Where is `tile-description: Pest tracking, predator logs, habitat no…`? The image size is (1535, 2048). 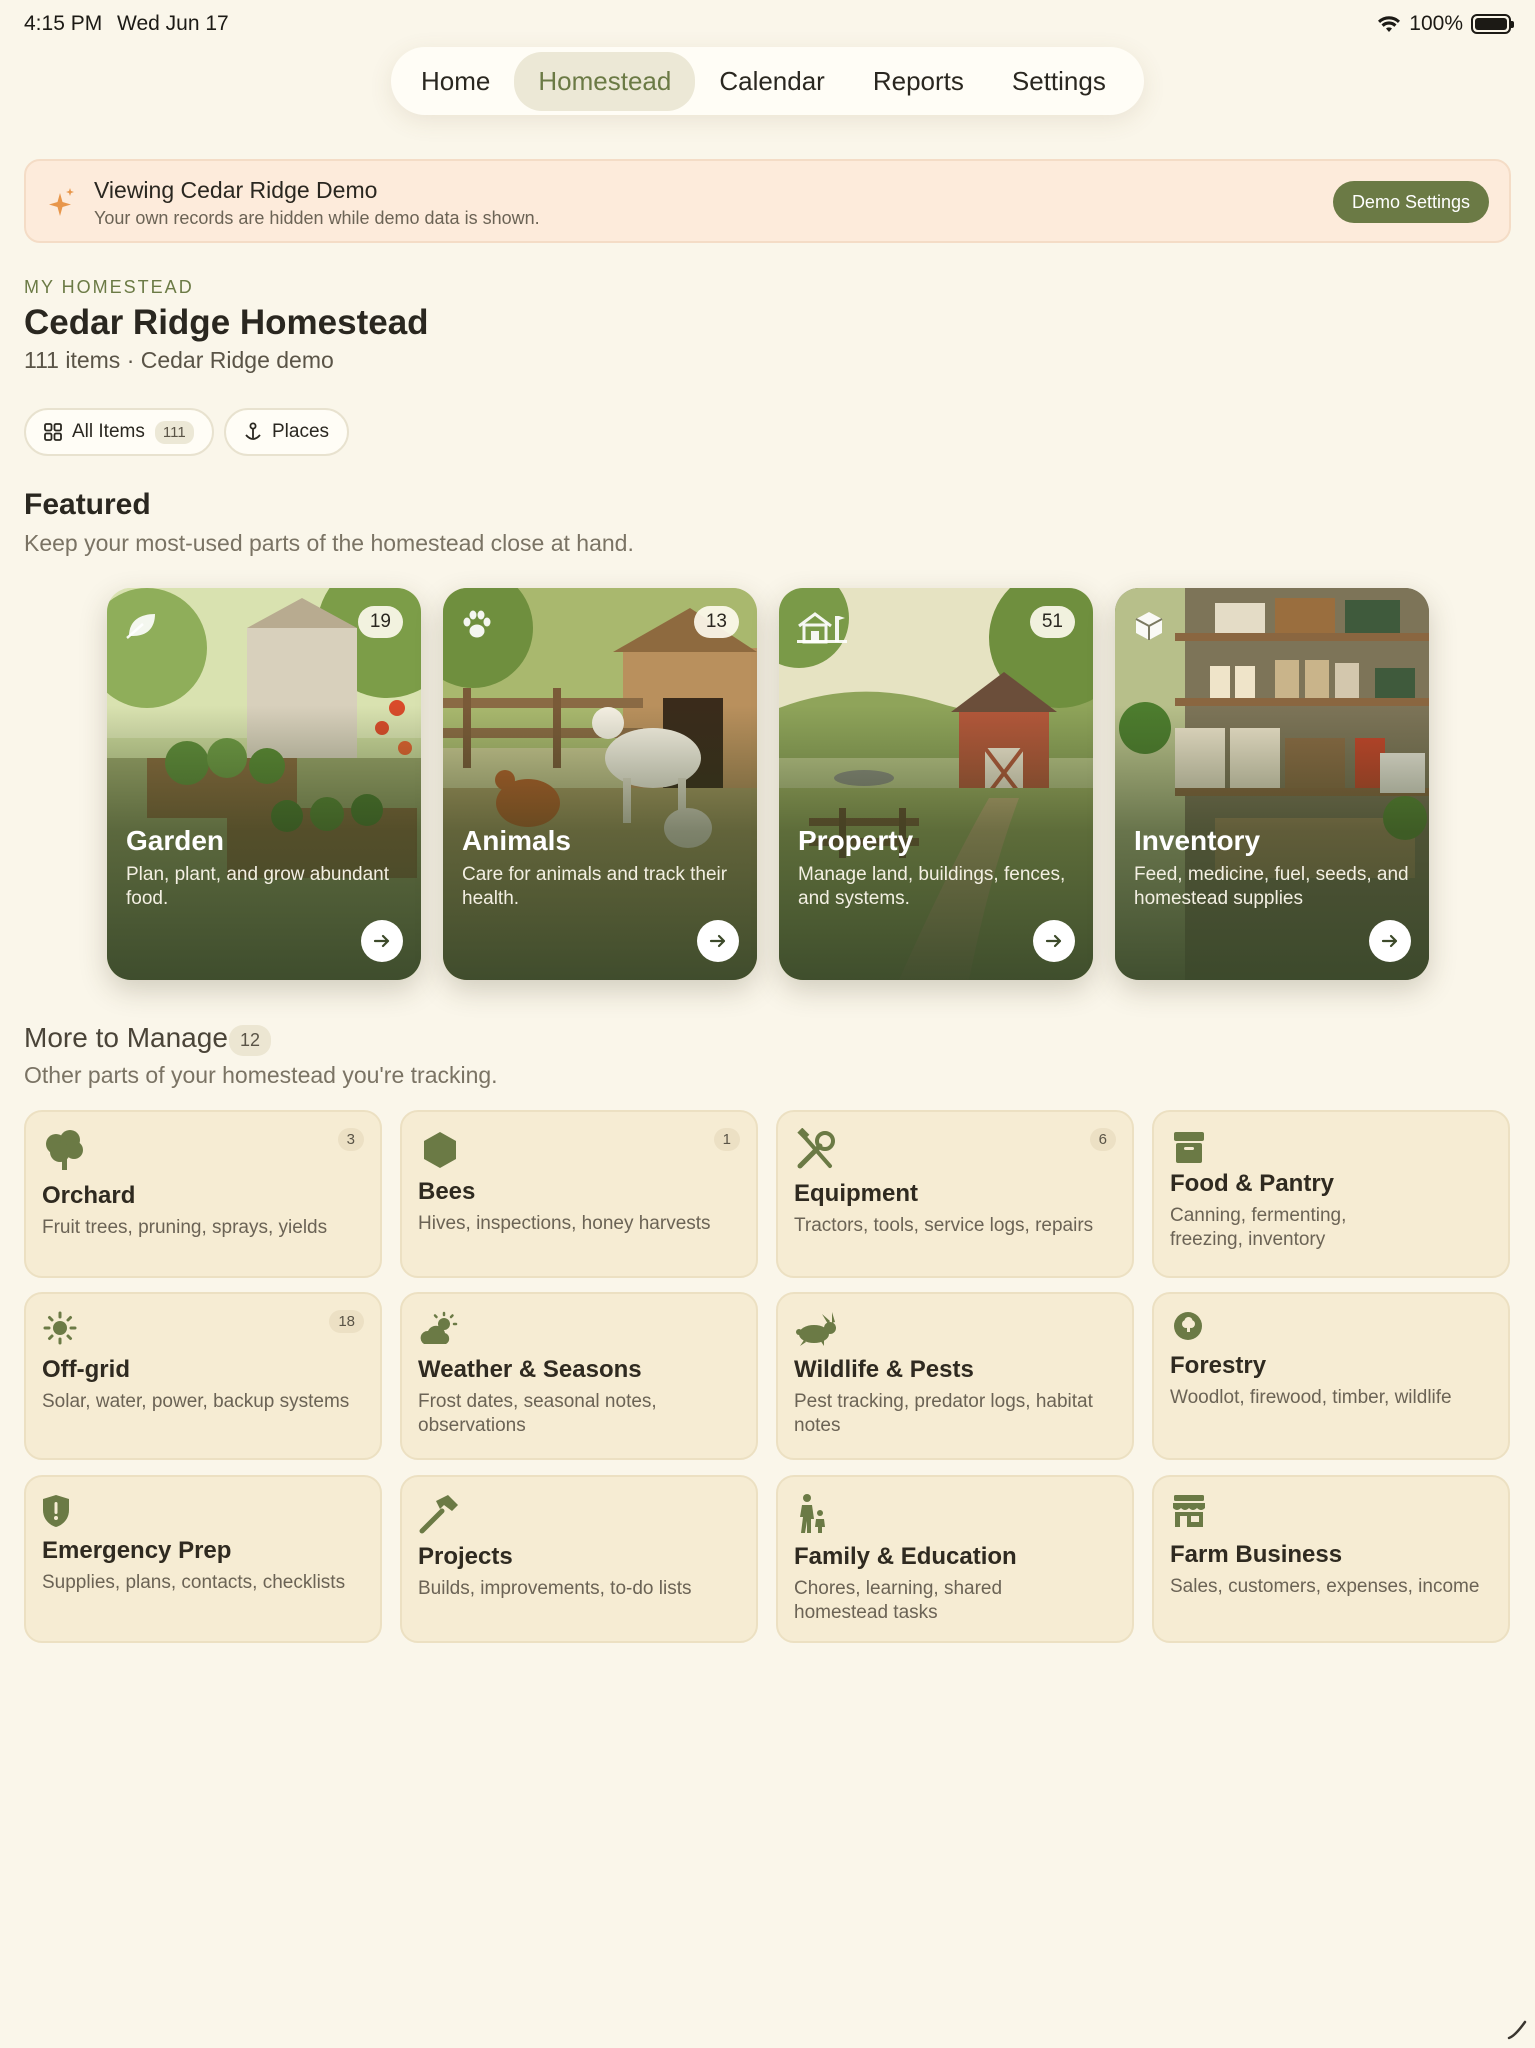
tile-description: Pest tracking, predator logs, habitat no… is located at coordinates (943, 1413).